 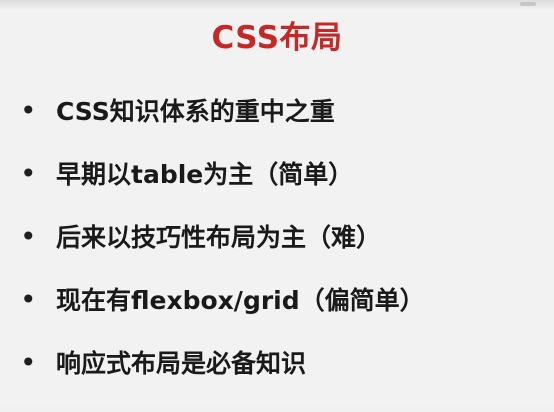 I want to click on bullet-text: 早期以table为主（简单）, so click(x=205, y=174).